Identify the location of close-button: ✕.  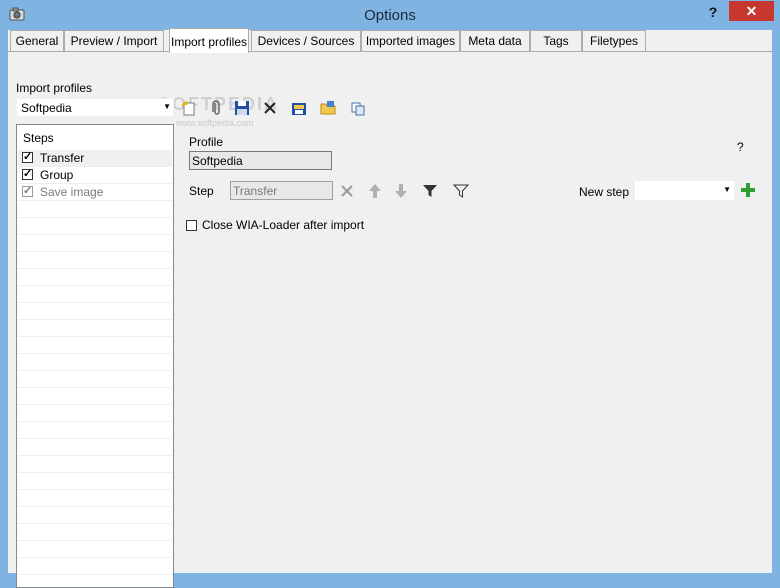
(751, 11).